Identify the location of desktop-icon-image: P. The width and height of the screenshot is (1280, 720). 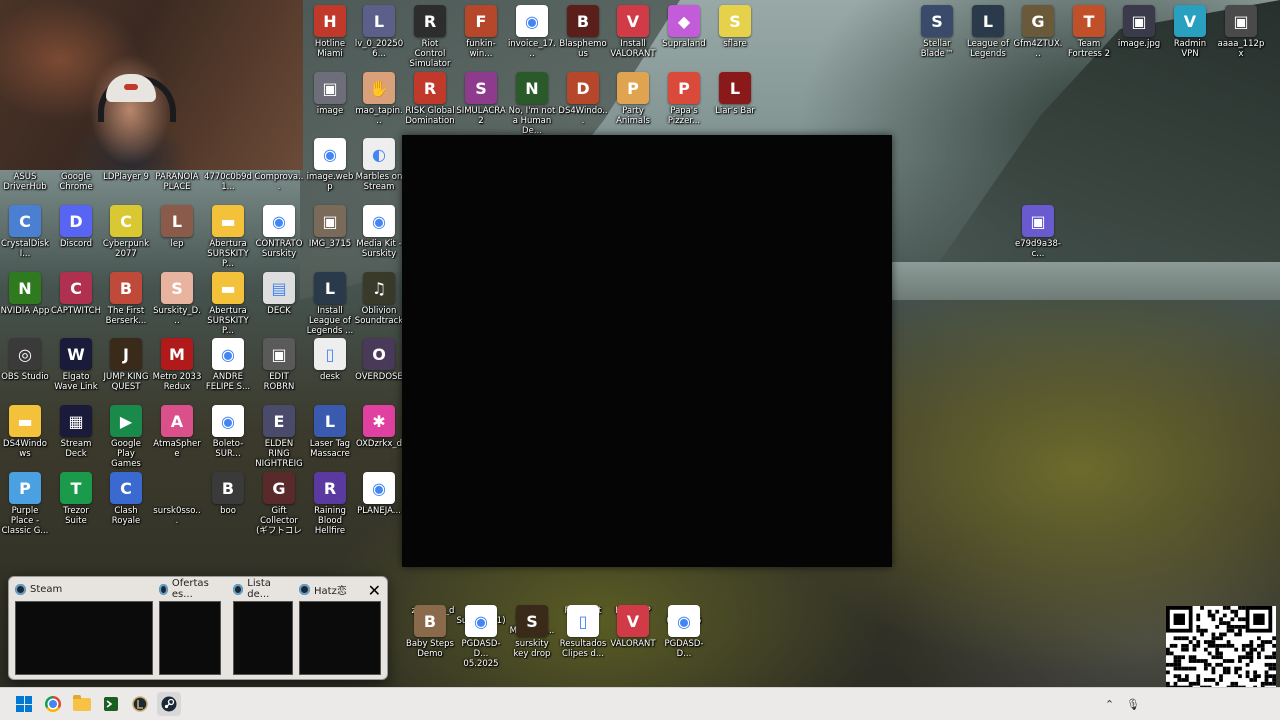
(633, 88).